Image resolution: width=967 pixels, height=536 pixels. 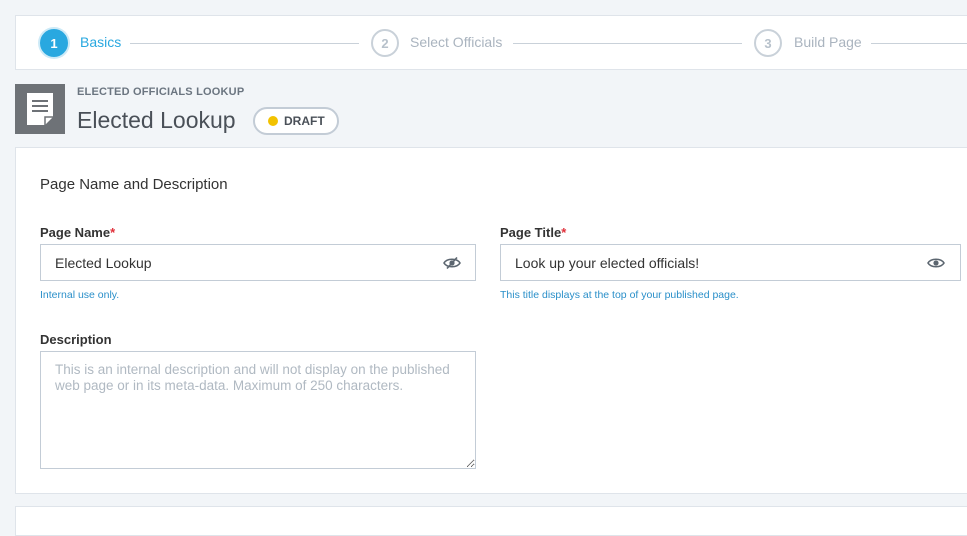 I want to click on step-3-number: 3, so click(x=768, y=43).